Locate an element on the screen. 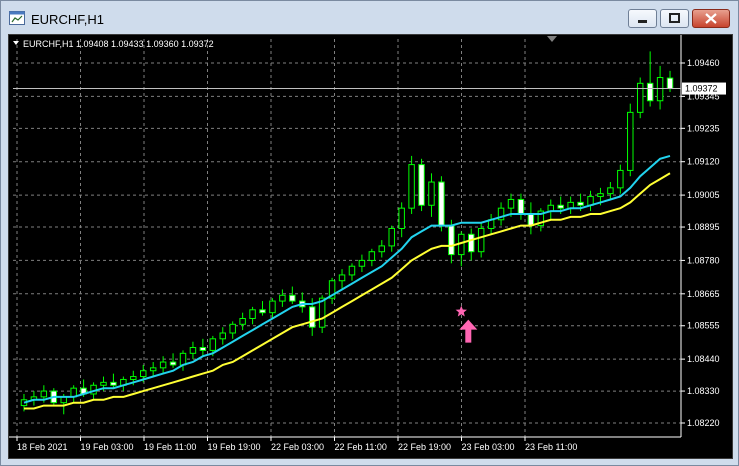 This screenshot has width=739, height=466. signal-star-icon is located at coordinates (461, 311).